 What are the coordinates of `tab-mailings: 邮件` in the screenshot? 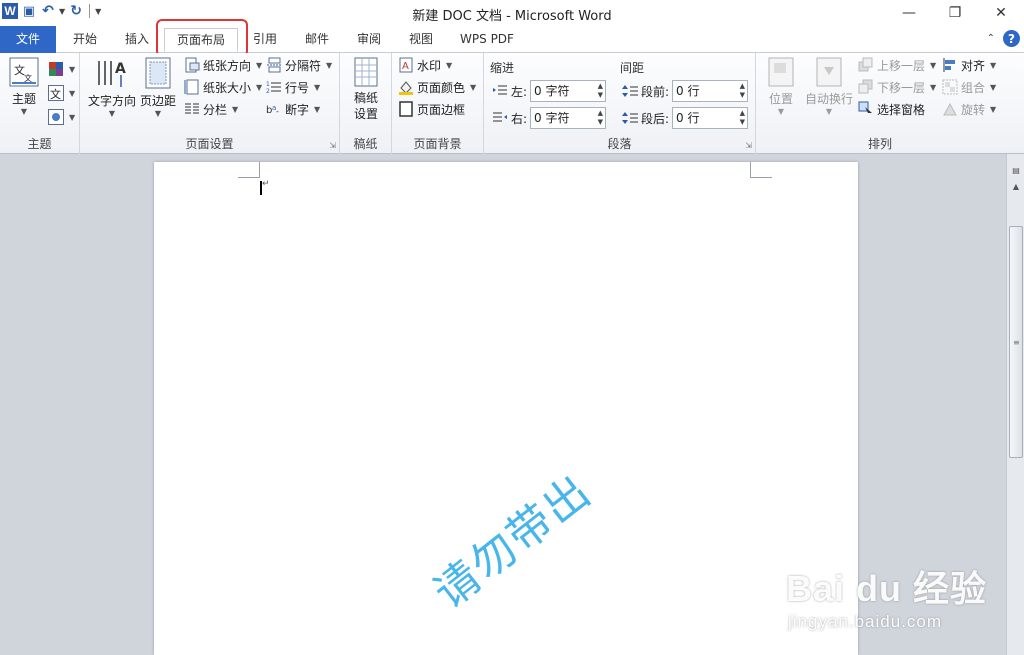 It's located at (317, 40).